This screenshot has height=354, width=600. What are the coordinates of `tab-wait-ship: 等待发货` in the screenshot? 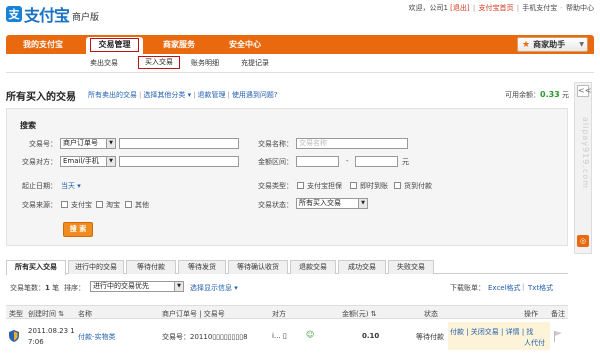 It's located at (202, 267).